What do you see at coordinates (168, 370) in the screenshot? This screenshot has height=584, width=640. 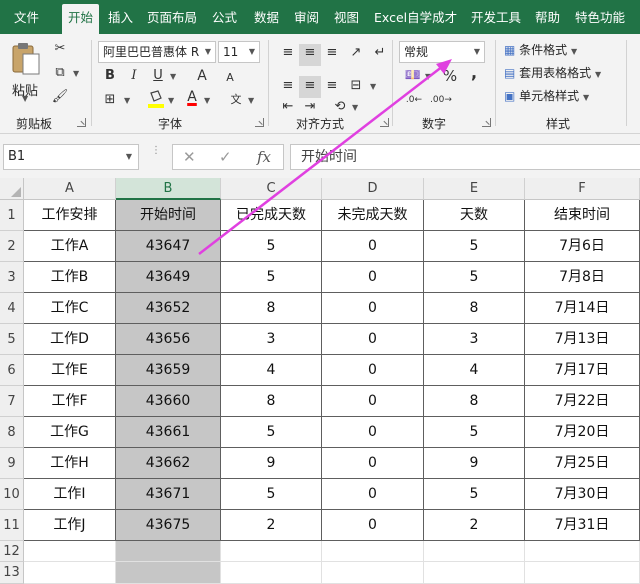 I see `table-cell: 43659` at bounding box center [168, 370].